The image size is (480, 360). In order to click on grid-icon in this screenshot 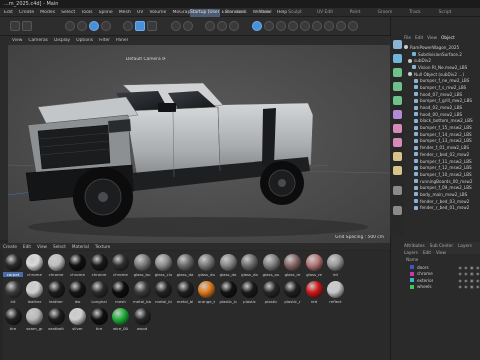, I will do `click(397, 210)`.